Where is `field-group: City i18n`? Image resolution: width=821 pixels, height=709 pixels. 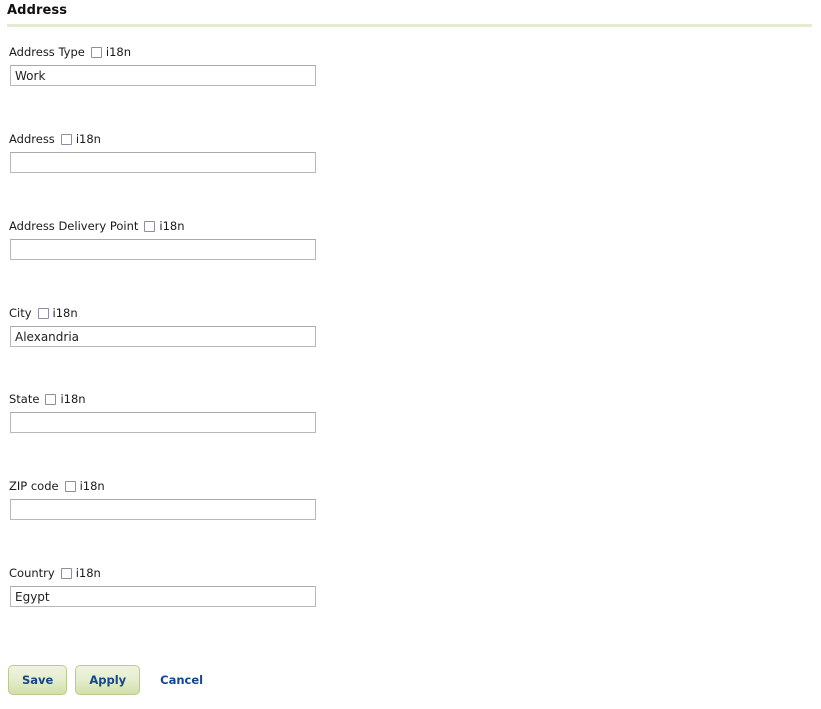
field-group: City i18n is located at coordinates (200, 326).